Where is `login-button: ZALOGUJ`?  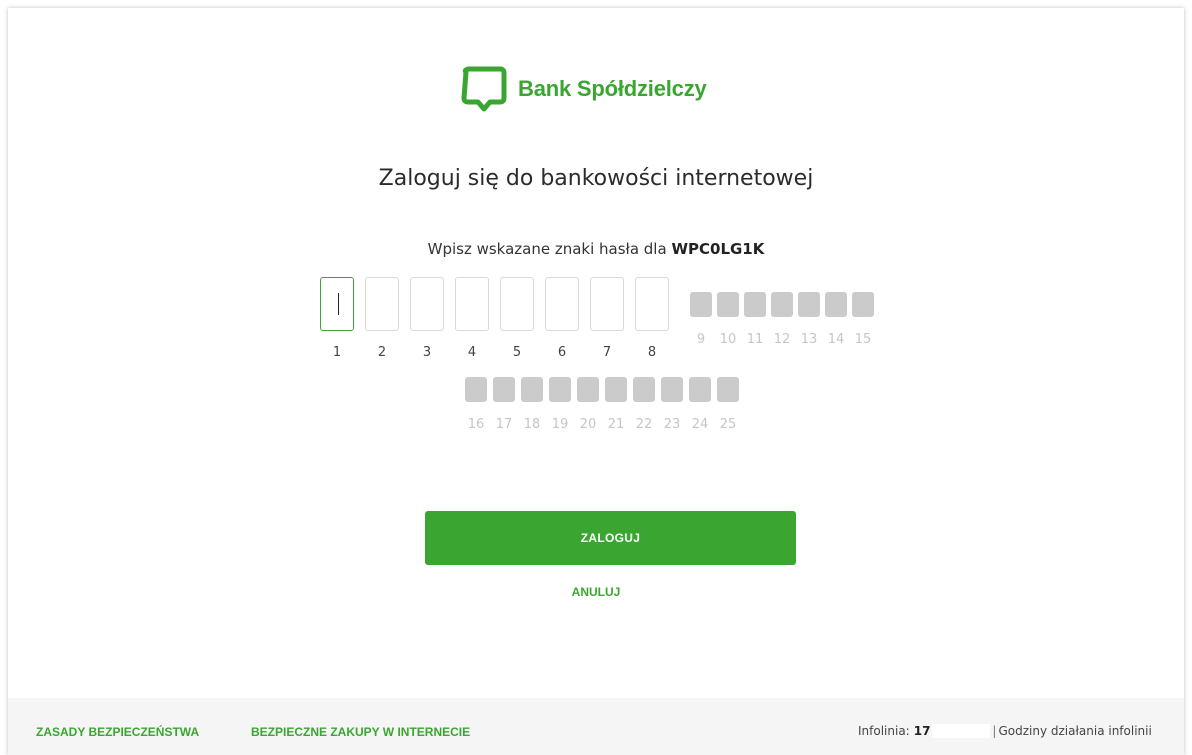 login-button: ZALOGUJ is located at coordinates (610, 538).